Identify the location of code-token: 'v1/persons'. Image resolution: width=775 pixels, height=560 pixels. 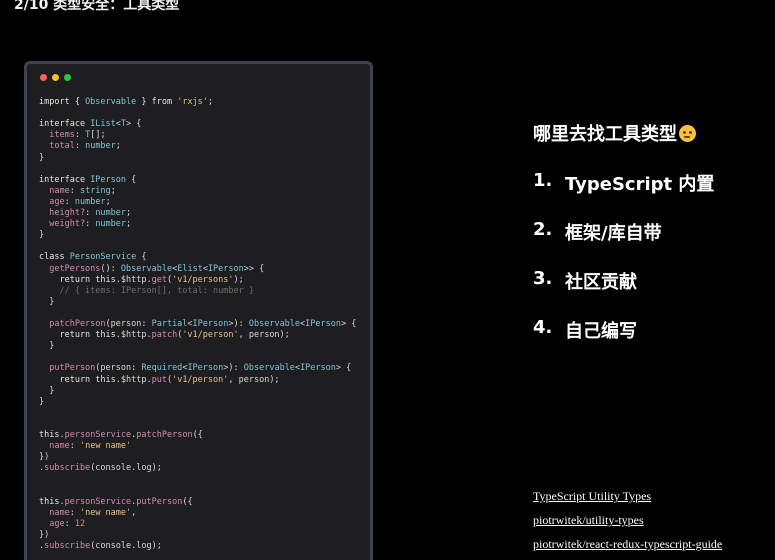
(203, 279).